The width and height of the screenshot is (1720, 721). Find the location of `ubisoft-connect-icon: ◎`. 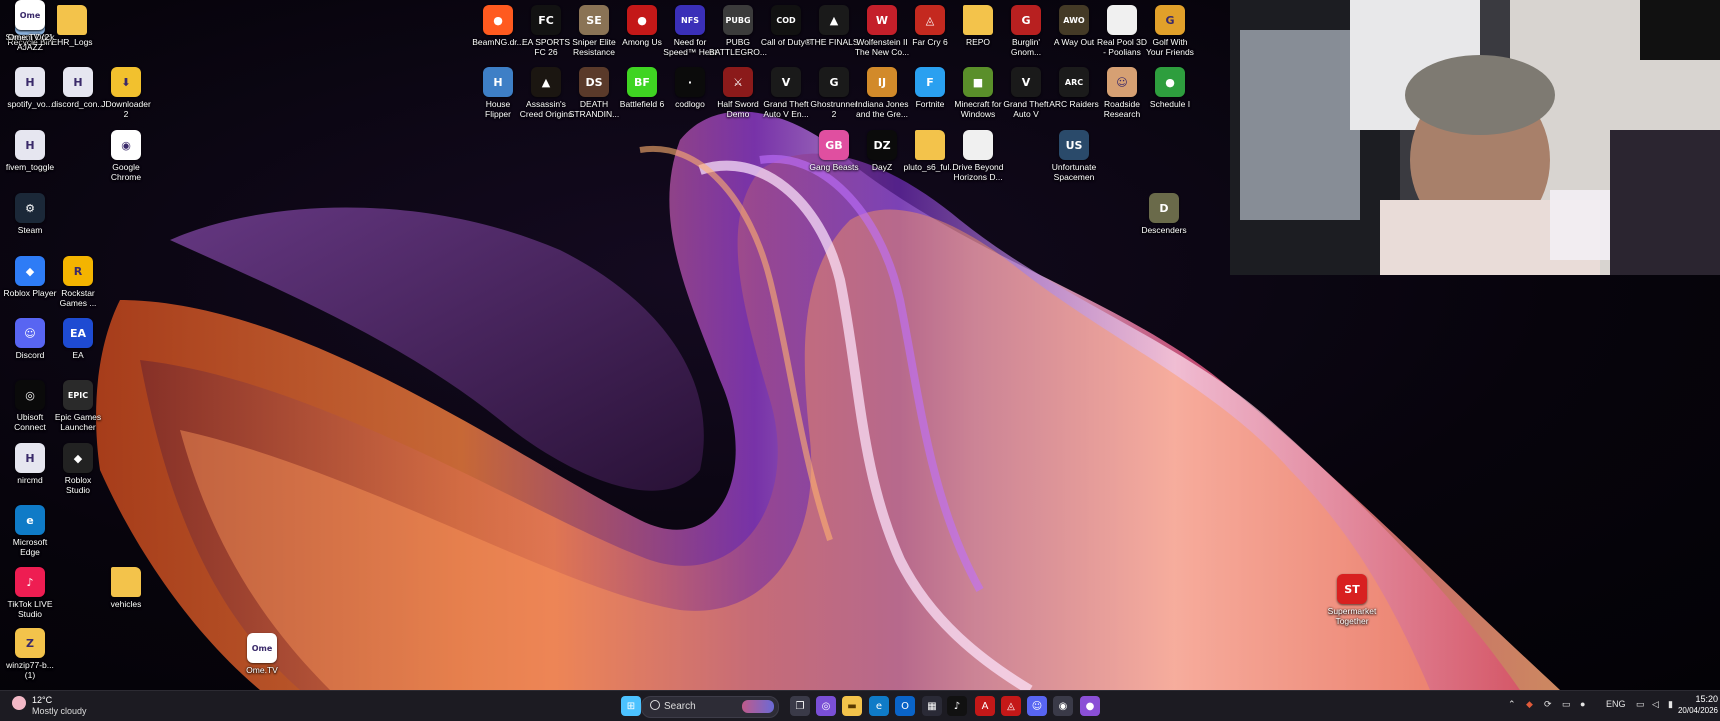

ubisoft-connect-icon: ◎ is located at coordinates (30, 395).